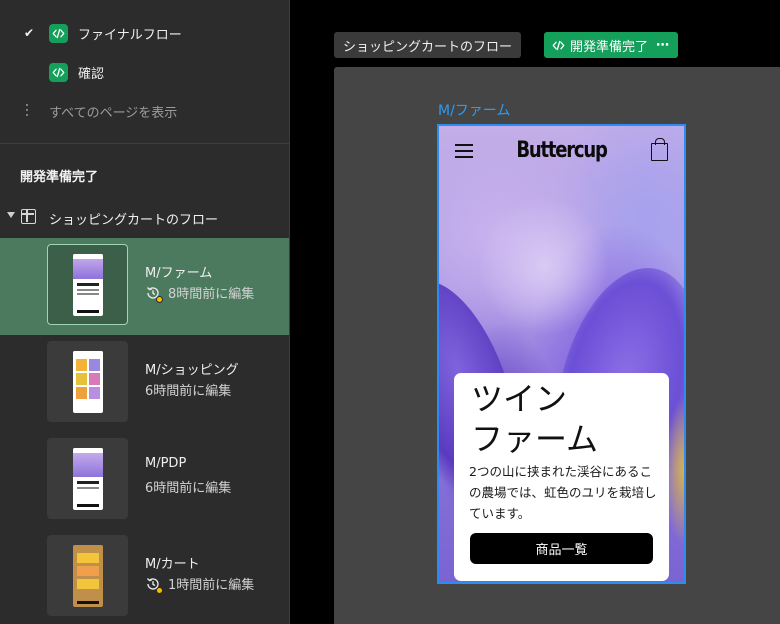  Describe the element at coordinates (144, 286) in the screenshot. I see `frame-item-farm: M/ファーム 8時間前に編集` at that location.